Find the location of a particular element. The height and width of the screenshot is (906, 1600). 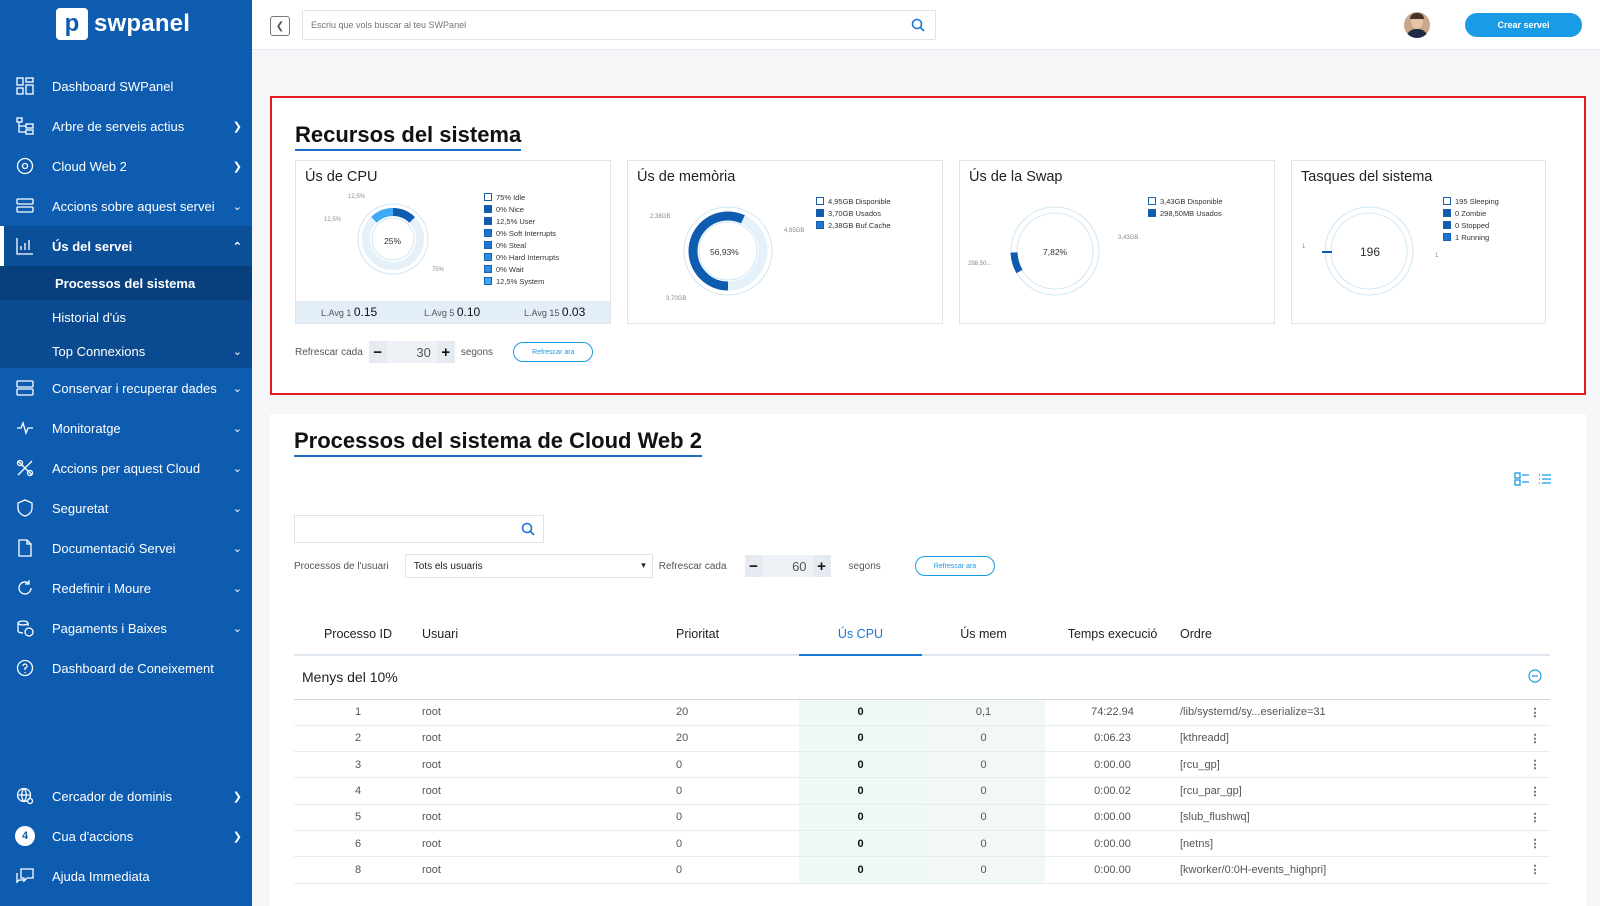

table-row: 5 root 0 0 0 0:00.00 [slub_flushwq] ⋮ is located at coordinates (922, 817).